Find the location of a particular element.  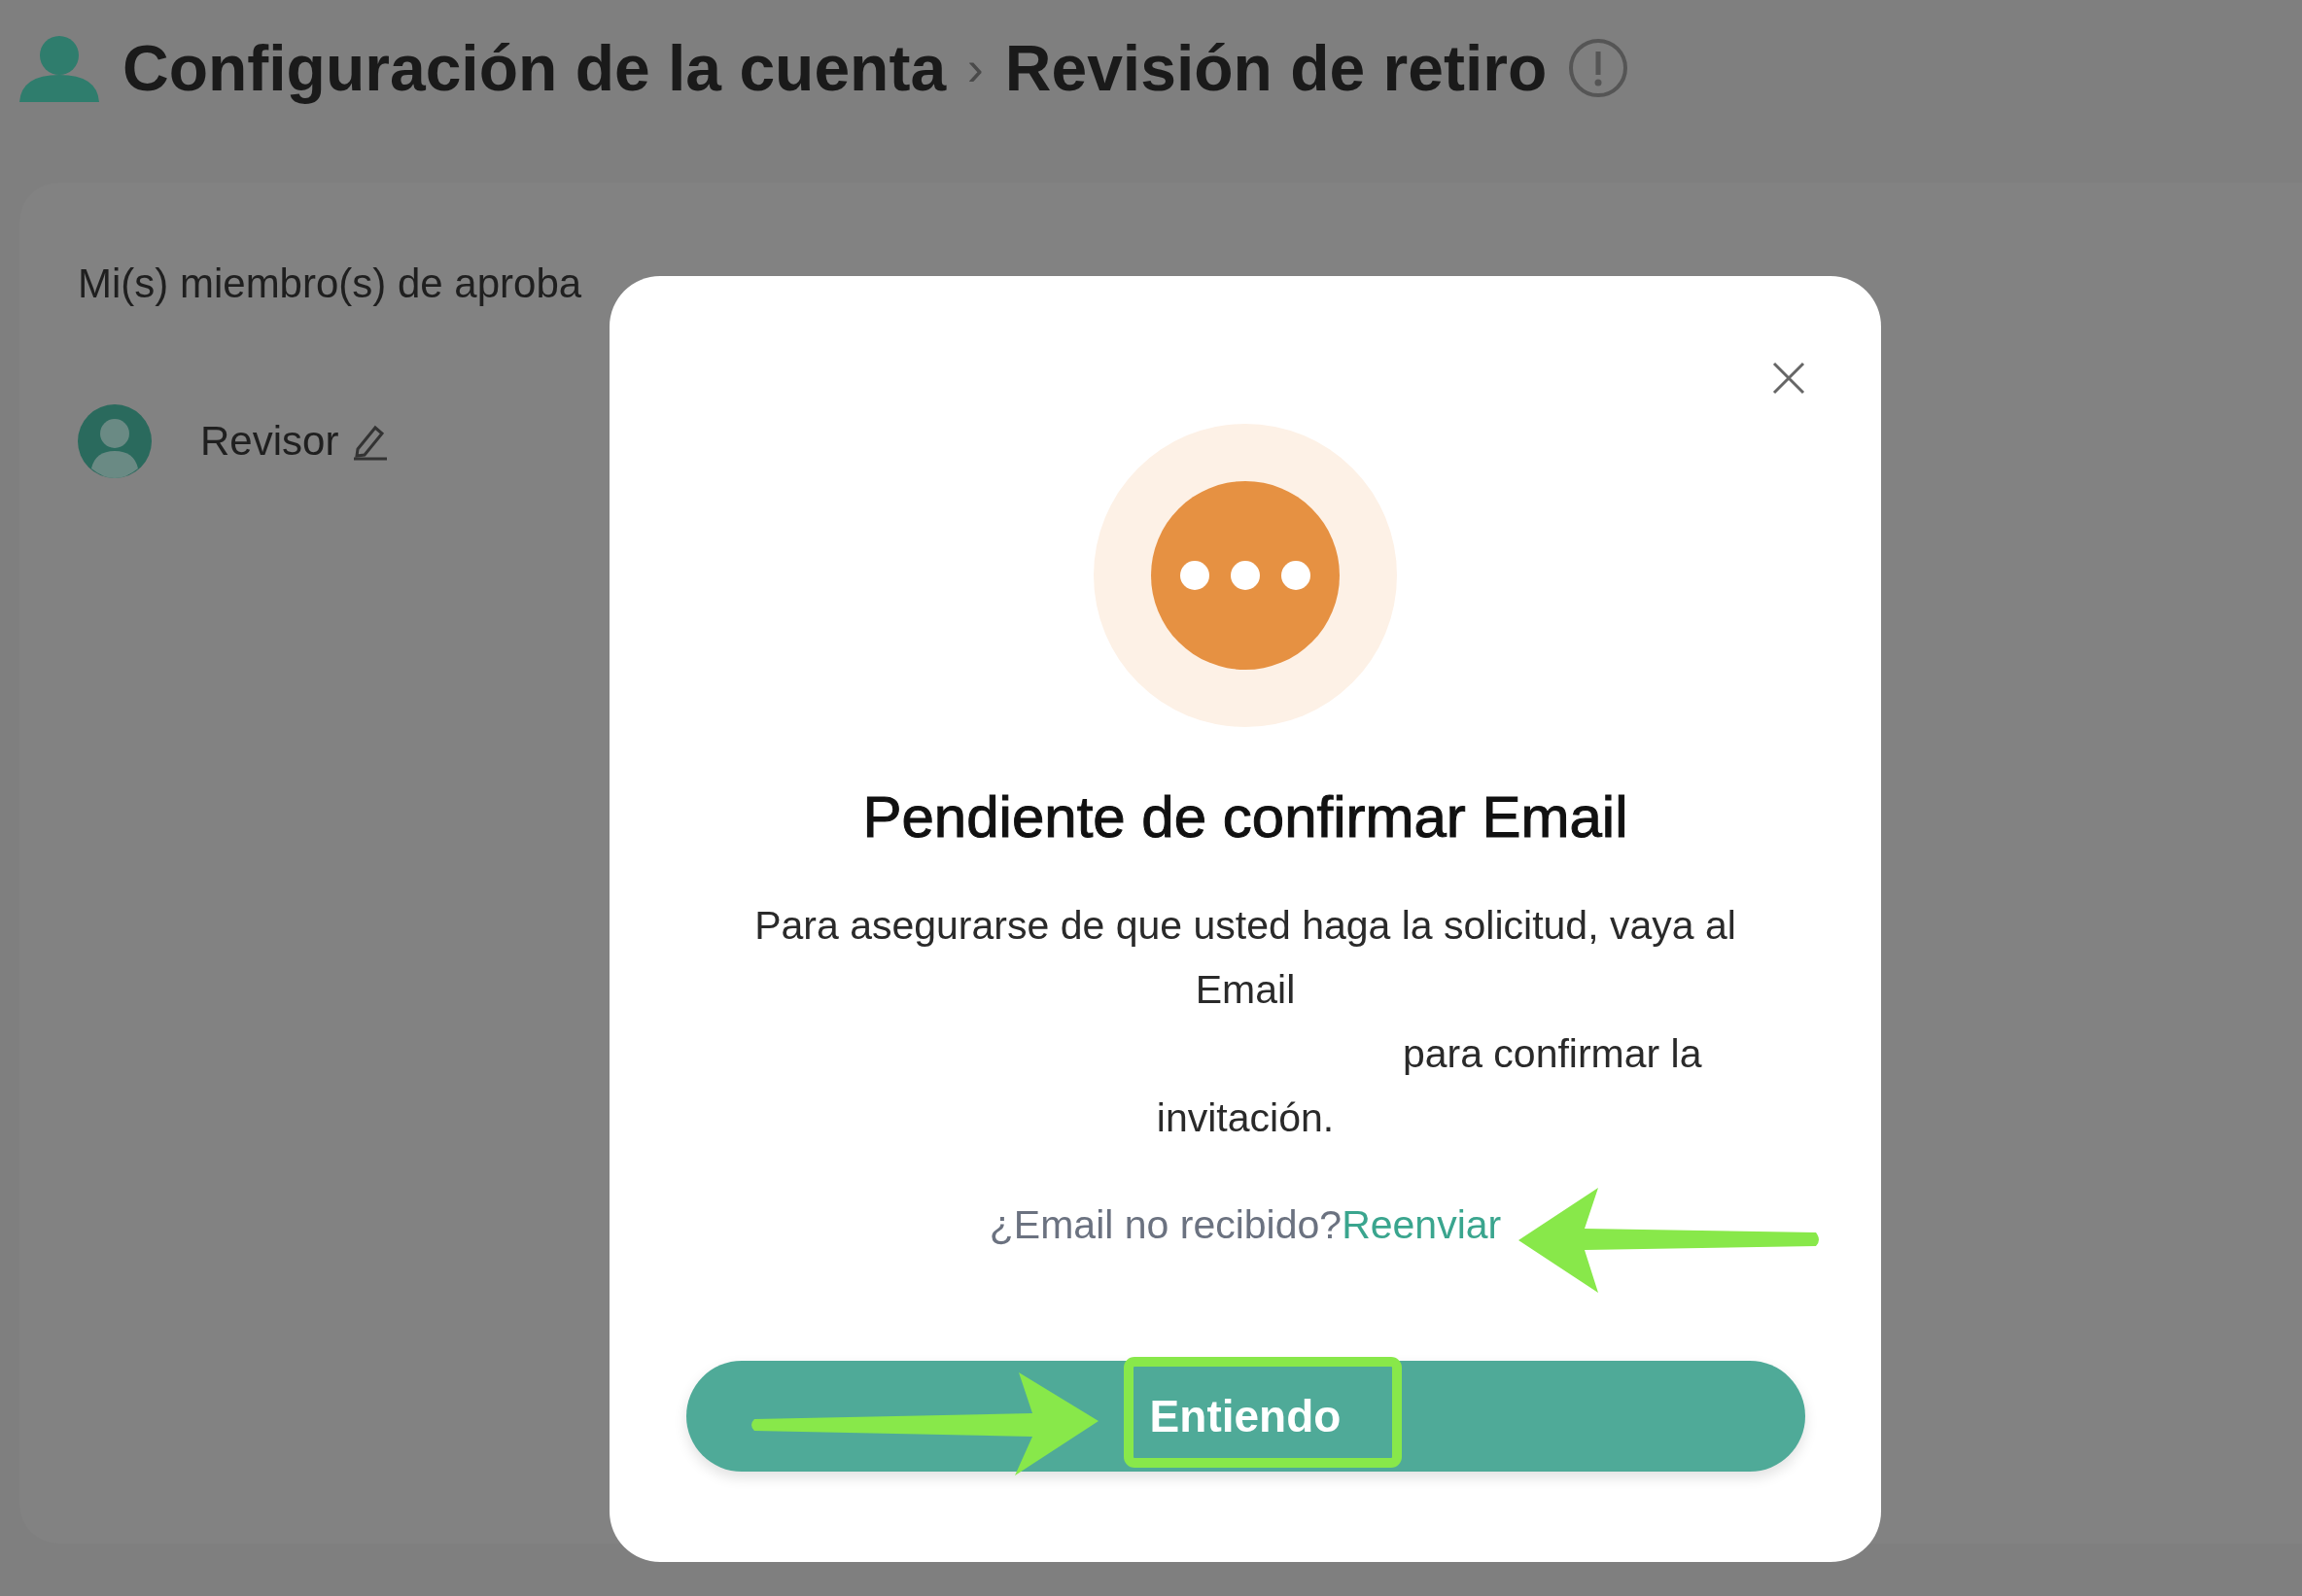

section-label: Mi(s) miembro(s) de aproba is located at coordinates (331, 283).